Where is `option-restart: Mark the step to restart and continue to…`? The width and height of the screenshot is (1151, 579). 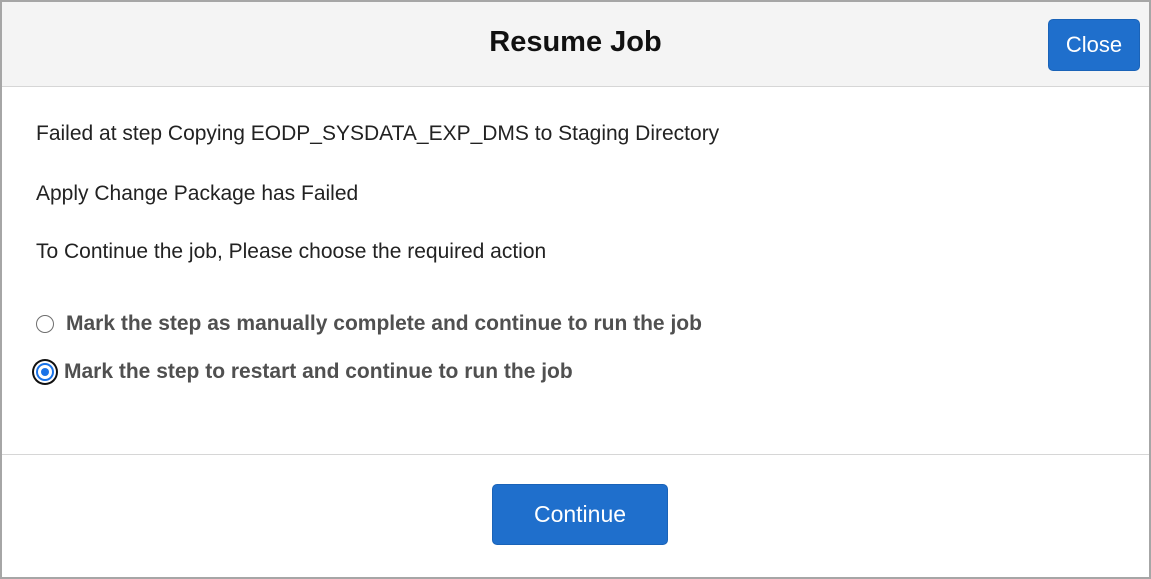
option-restart: Mark the step to restart and continue to… is located at coordinates (304, 372).